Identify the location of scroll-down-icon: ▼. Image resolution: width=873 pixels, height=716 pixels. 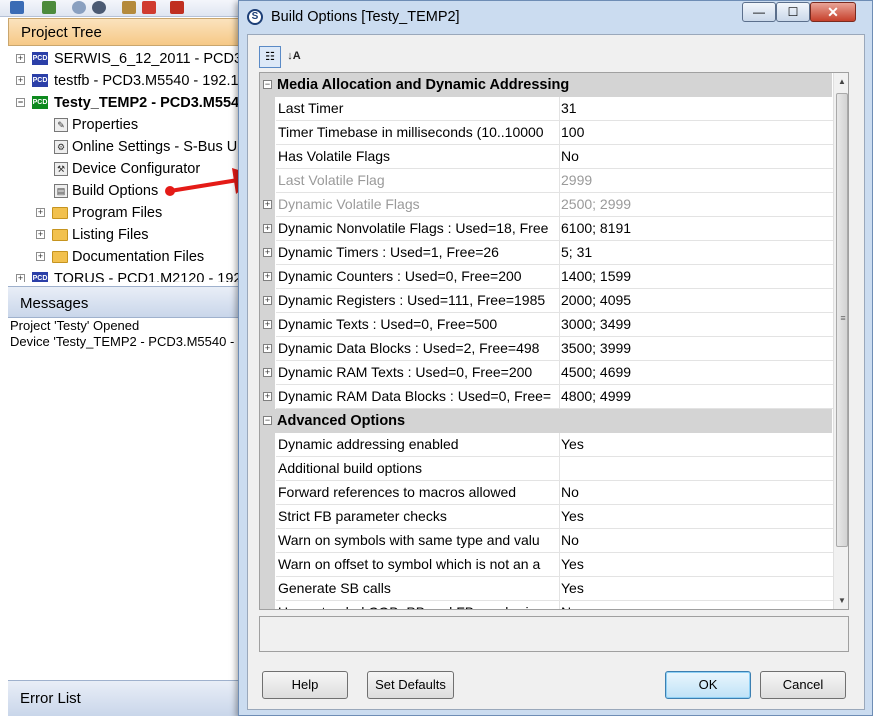
(841, 600).